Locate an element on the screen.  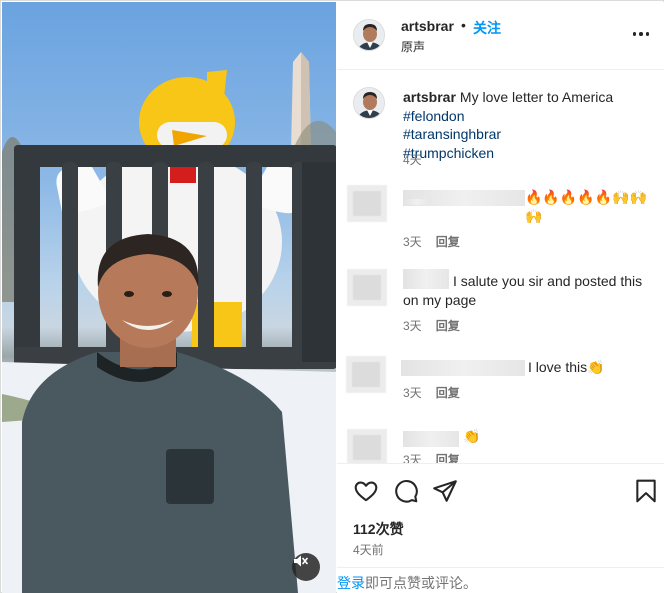
comment-icon is located at coordinates (406, 491).